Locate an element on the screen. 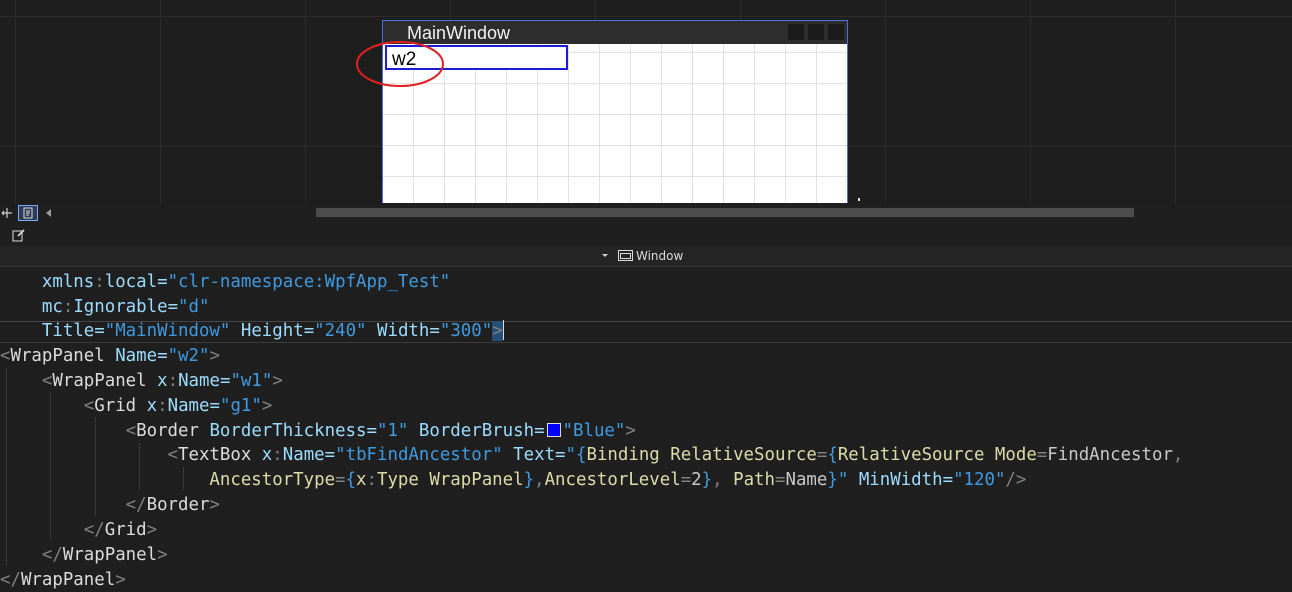 The image size is (1292, 592). clipped-previous-line is located at coordinates (605, 268).